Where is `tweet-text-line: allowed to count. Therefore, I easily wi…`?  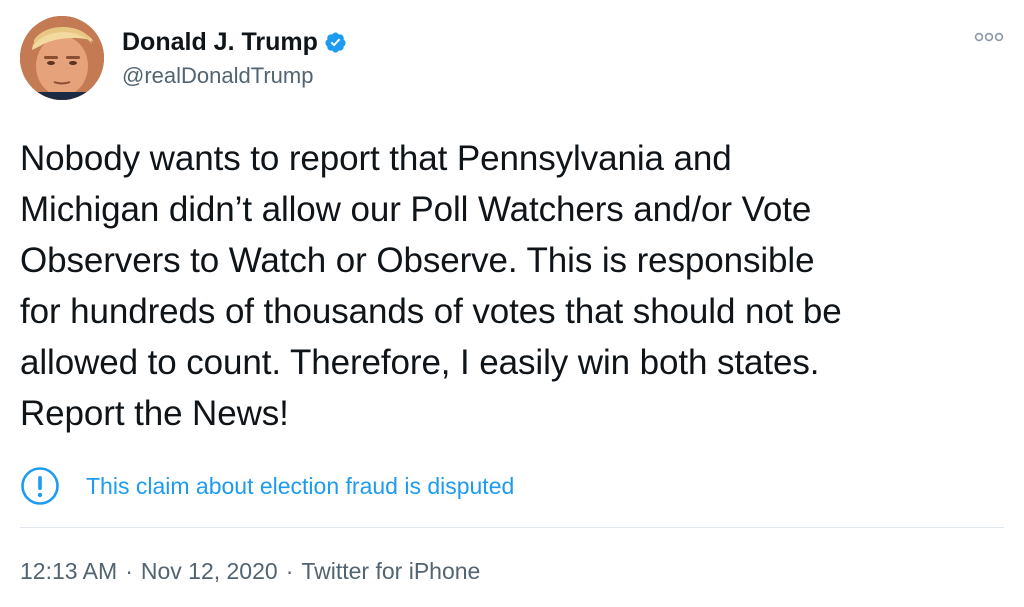
tweet-text-line: allowed to count. Therefore, I easily wi… is located at coordinates (420, 362).